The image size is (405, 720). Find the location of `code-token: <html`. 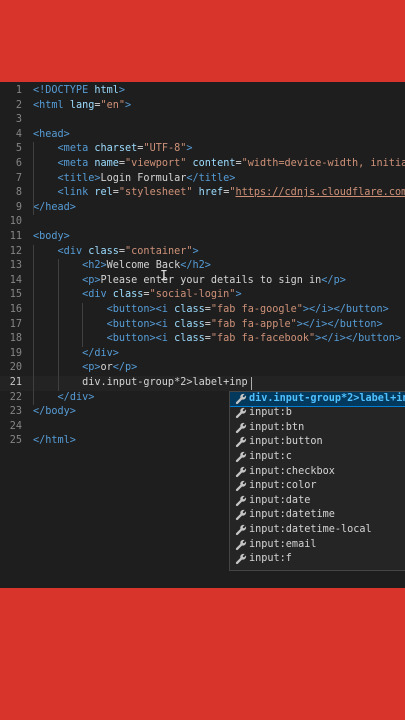

code-token: <html is located at coordinates (51, 105).